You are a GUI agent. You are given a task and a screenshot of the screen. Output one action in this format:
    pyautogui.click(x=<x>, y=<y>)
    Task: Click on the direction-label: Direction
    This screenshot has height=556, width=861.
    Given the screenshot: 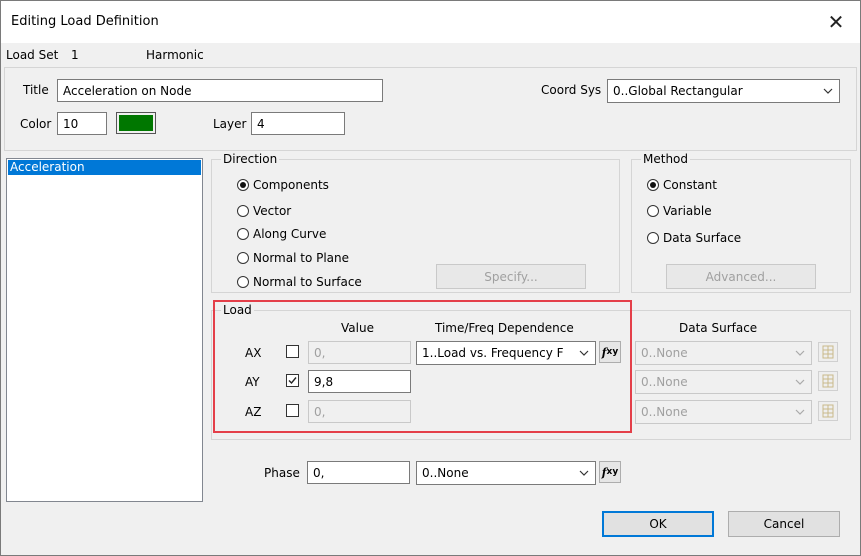 What is the action you would take?
    pyautogui.click(x=250, y=159)
    